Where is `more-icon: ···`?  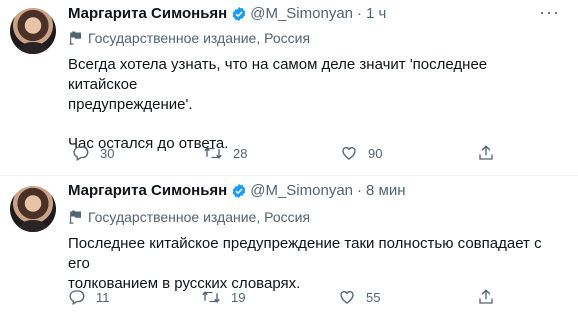
more-icon: ··· is located at coordinates (549, 12).